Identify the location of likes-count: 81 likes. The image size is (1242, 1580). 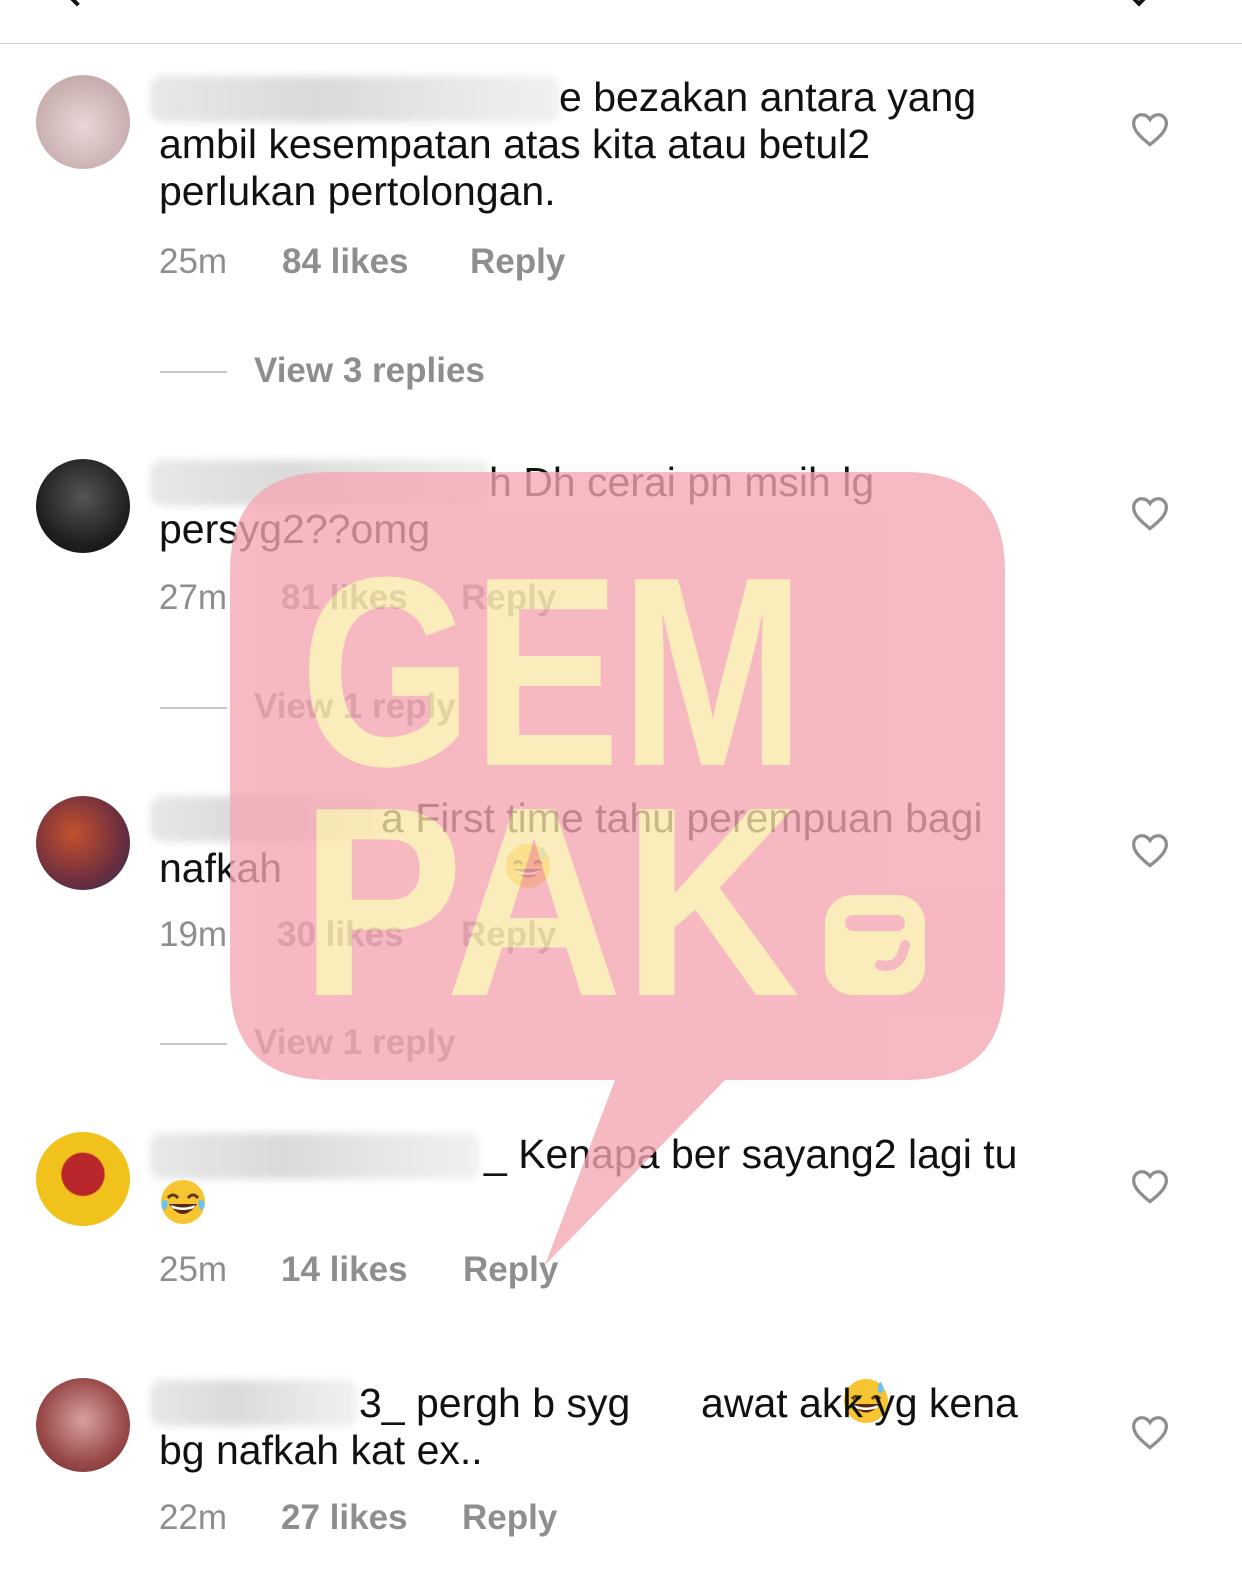
(344, 598).